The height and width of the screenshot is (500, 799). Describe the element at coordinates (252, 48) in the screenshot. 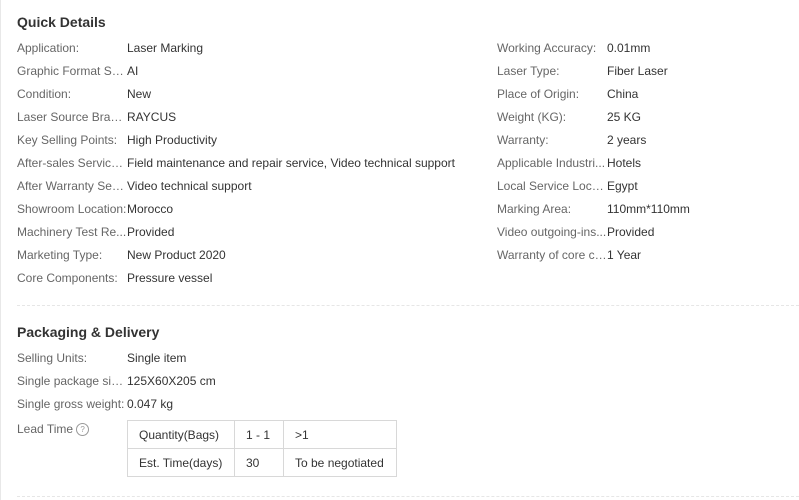

I see `detail-row: Application: Laser Marking` at that location.